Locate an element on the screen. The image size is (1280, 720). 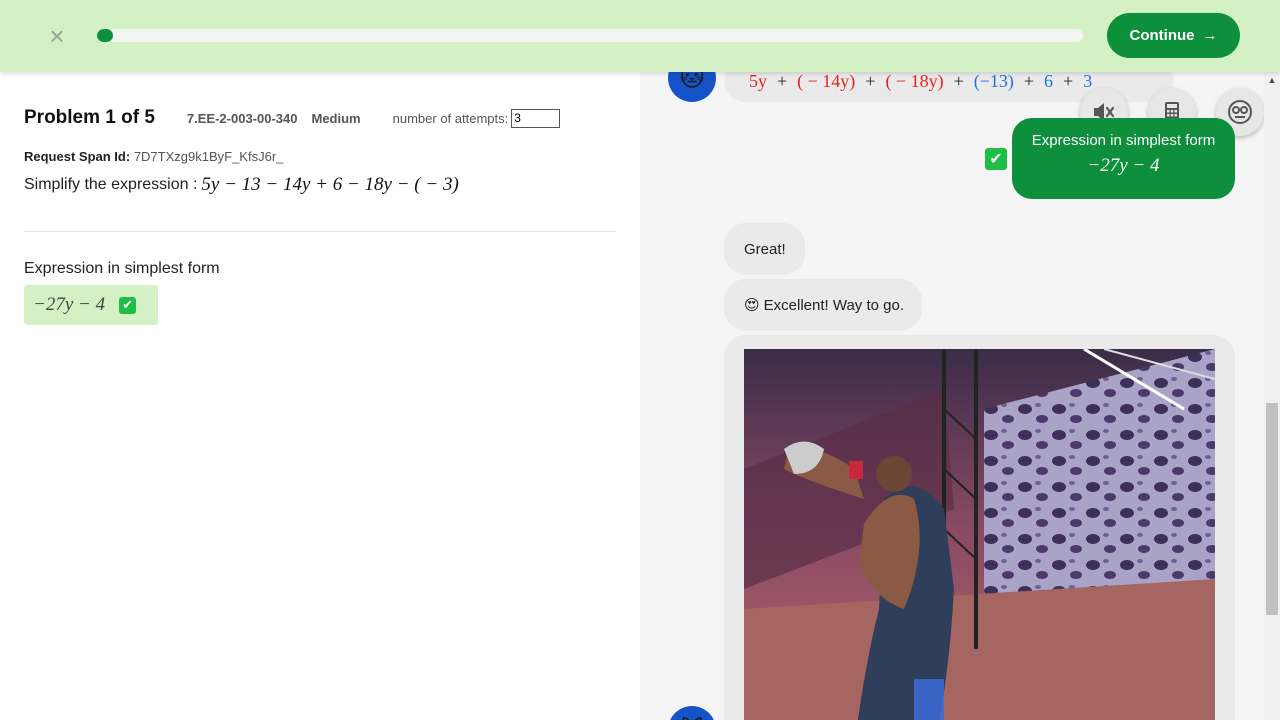
answer-box: −27y − 4 ✔ is located at coordinates (91, 305).